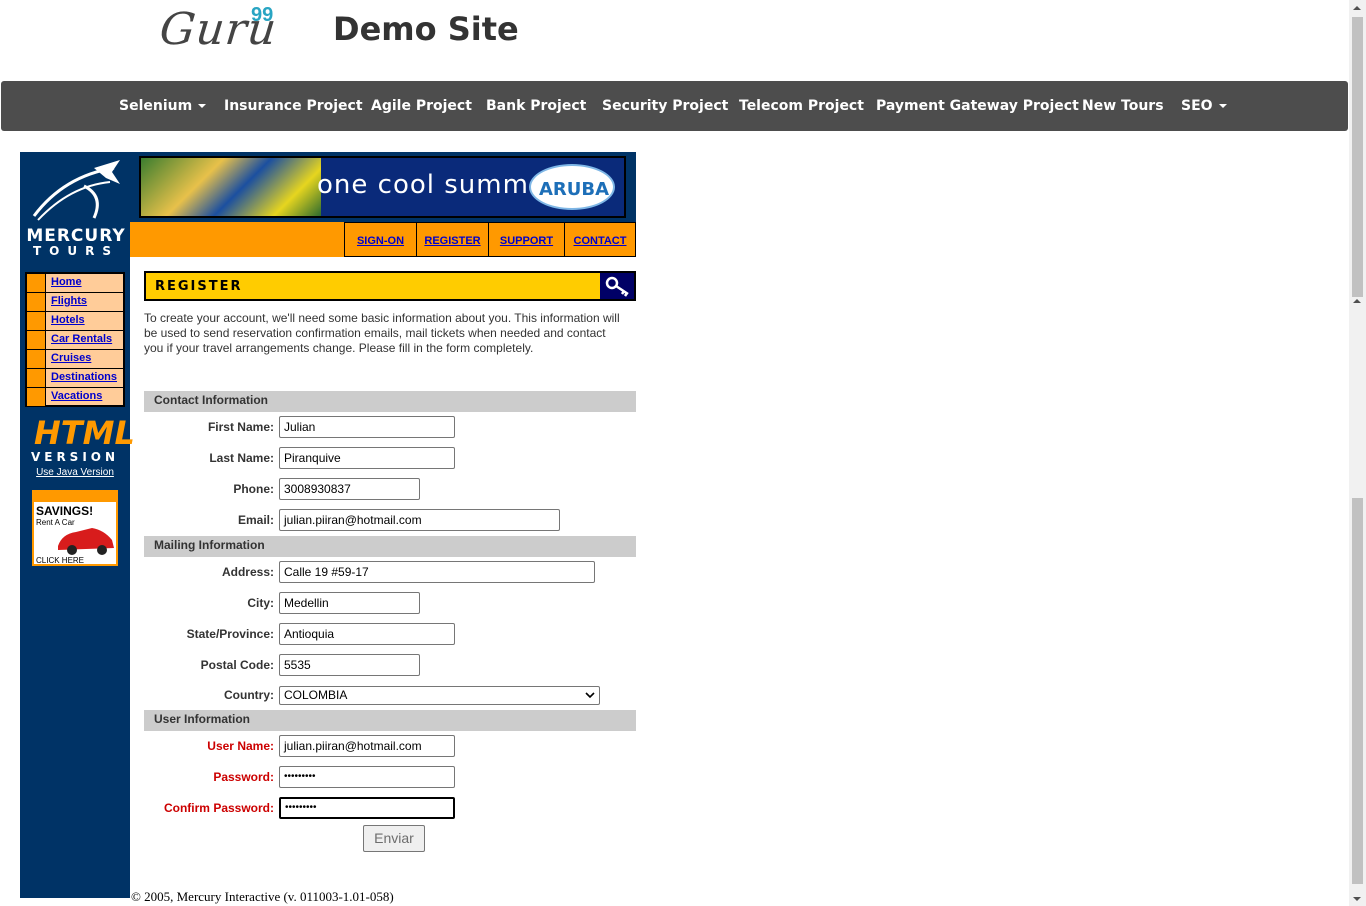 This screenshot has height=906, width=1366. I want to click on contact-link: CONTACT, so click(600, 241).